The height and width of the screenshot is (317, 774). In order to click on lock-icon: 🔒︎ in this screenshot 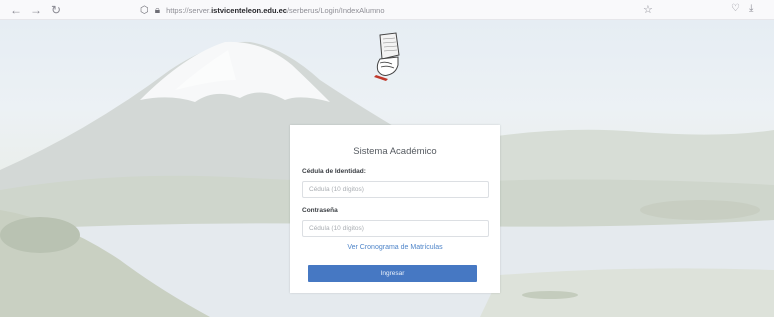, I will do `click(157, 10)`.